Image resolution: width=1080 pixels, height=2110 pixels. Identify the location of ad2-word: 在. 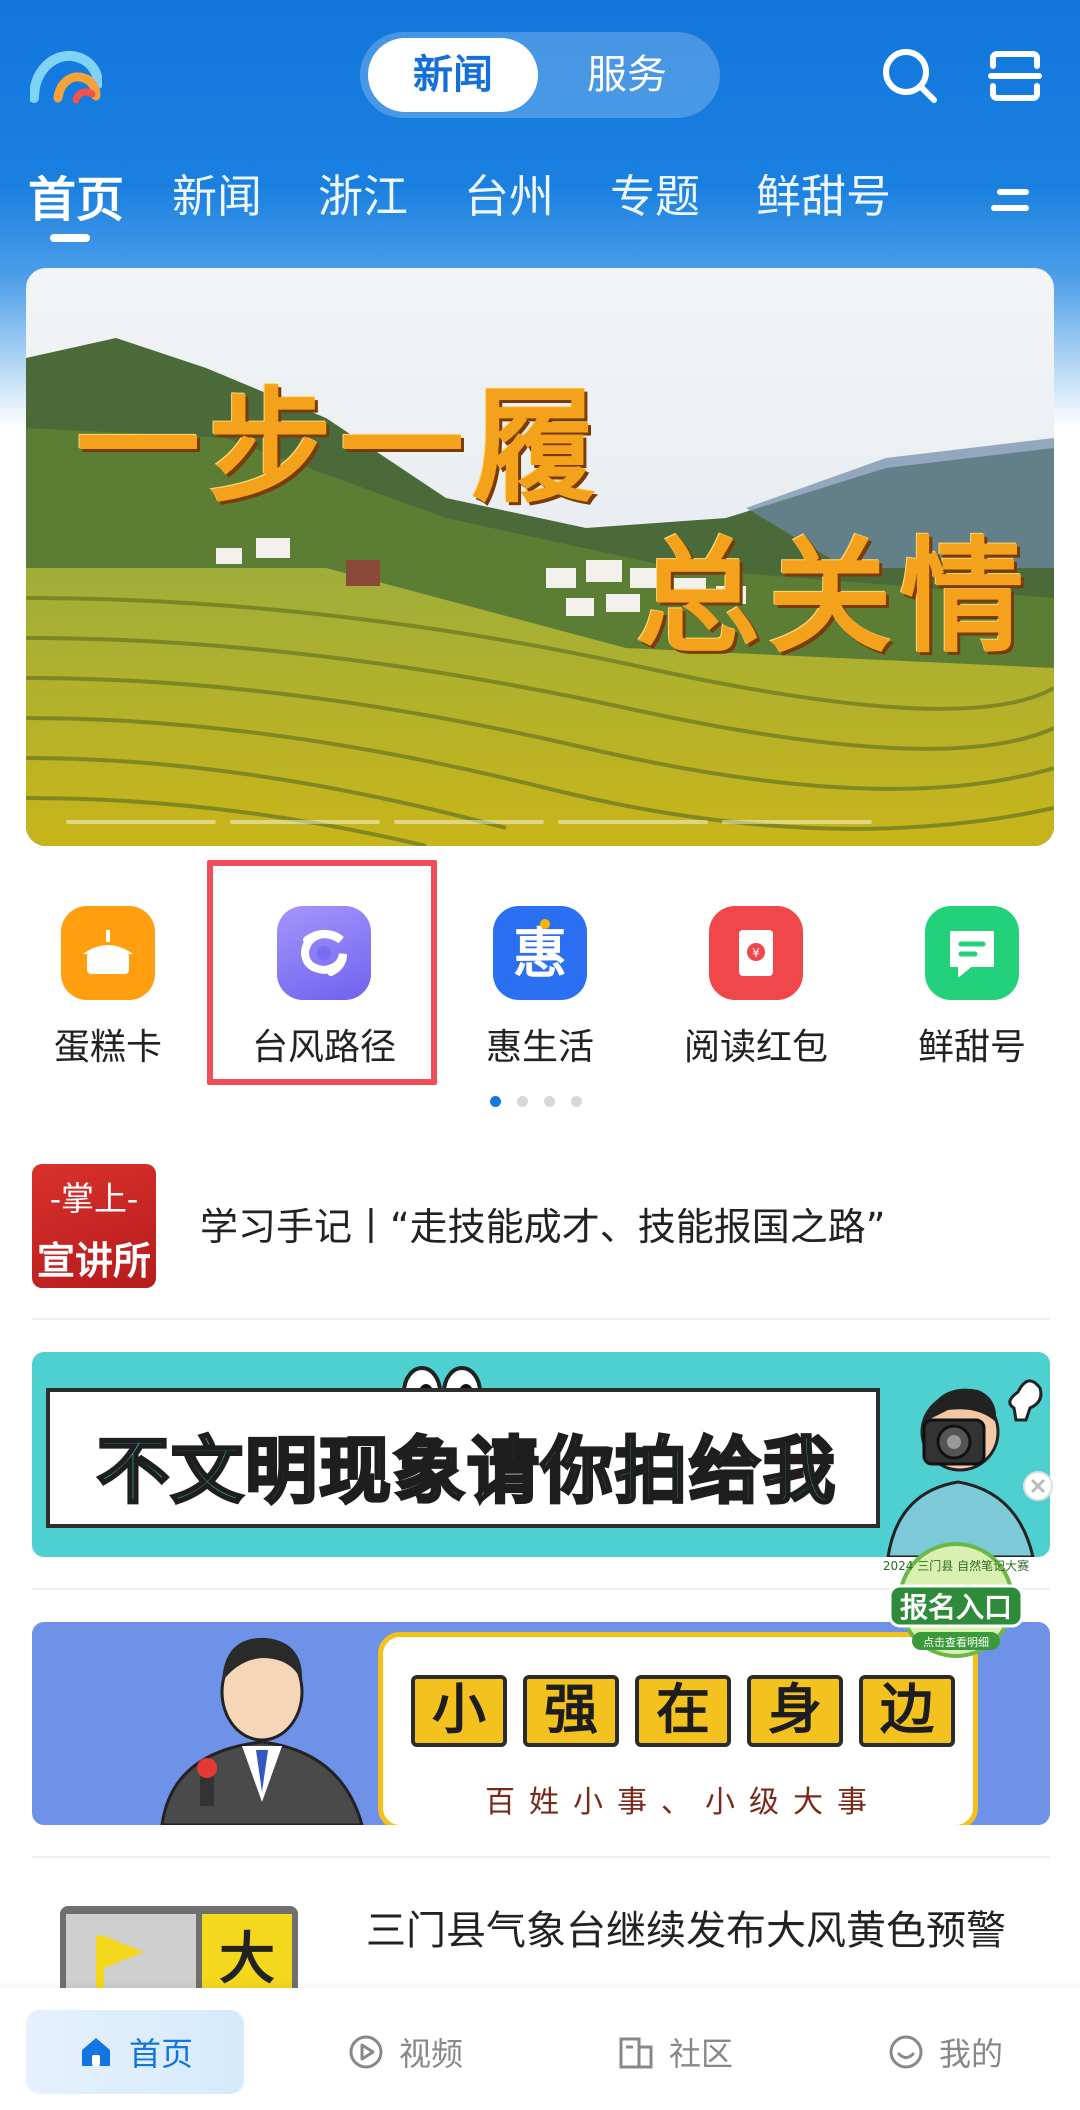
(683, 1711).